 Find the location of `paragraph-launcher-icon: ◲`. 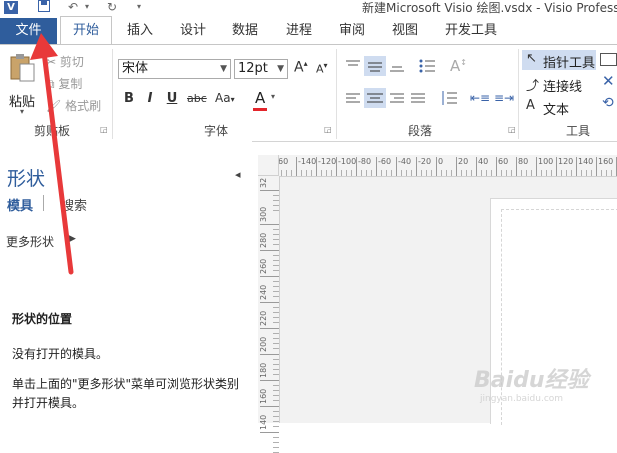

paragraph-launcher-icon: ◲ is located at coordinates (512, 129).